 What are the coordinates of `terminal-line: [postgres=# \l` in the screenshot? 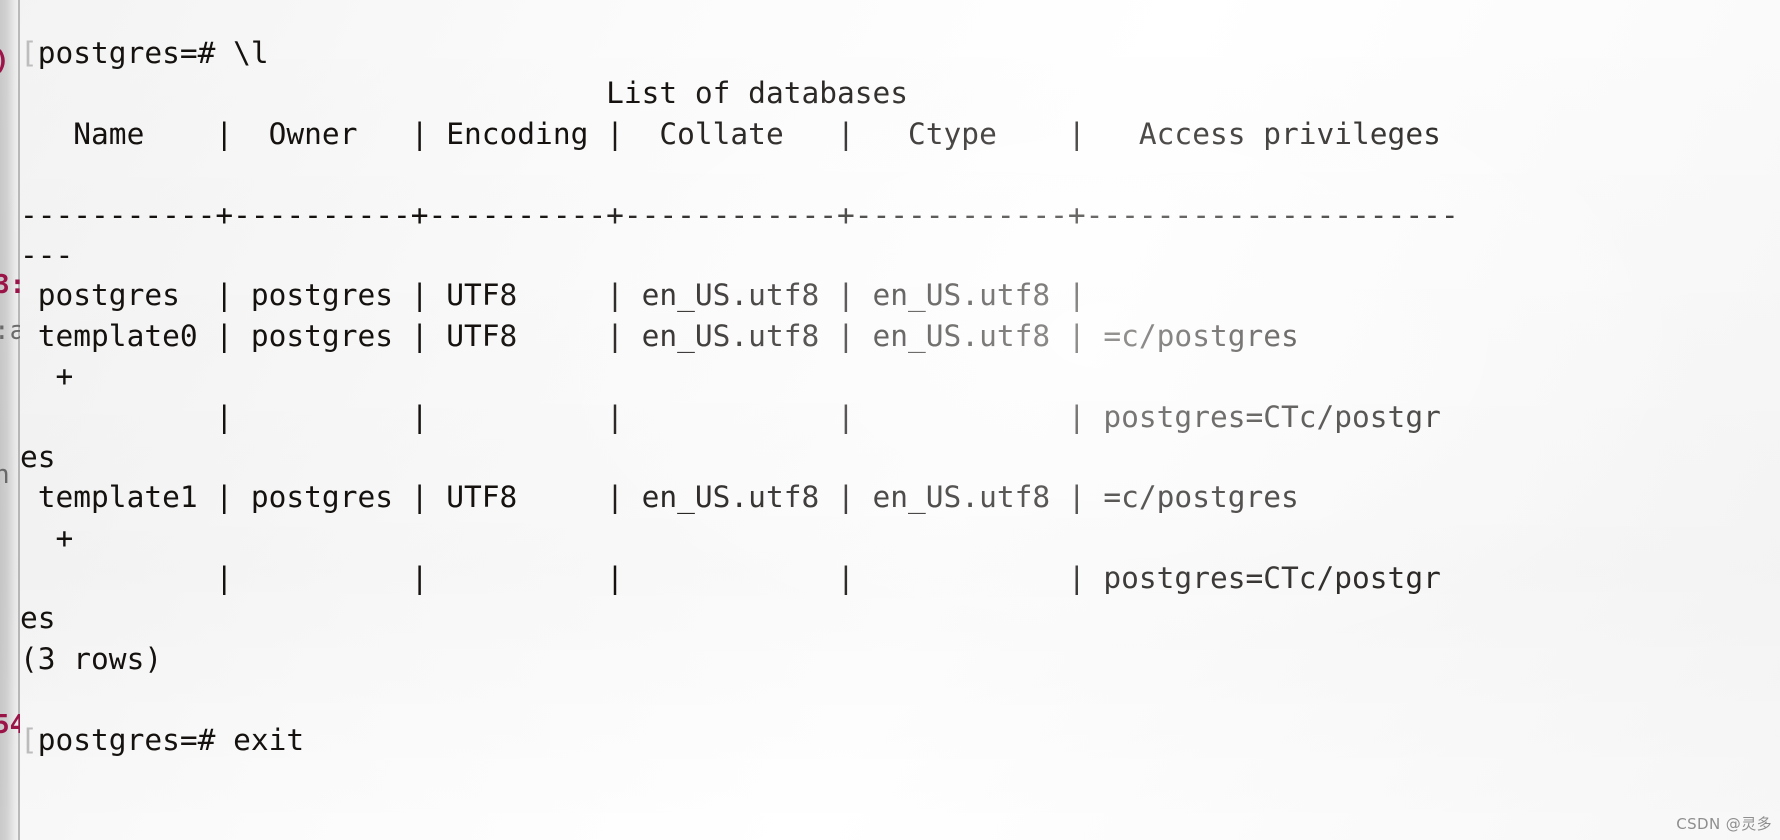 It's located at (900, 53).